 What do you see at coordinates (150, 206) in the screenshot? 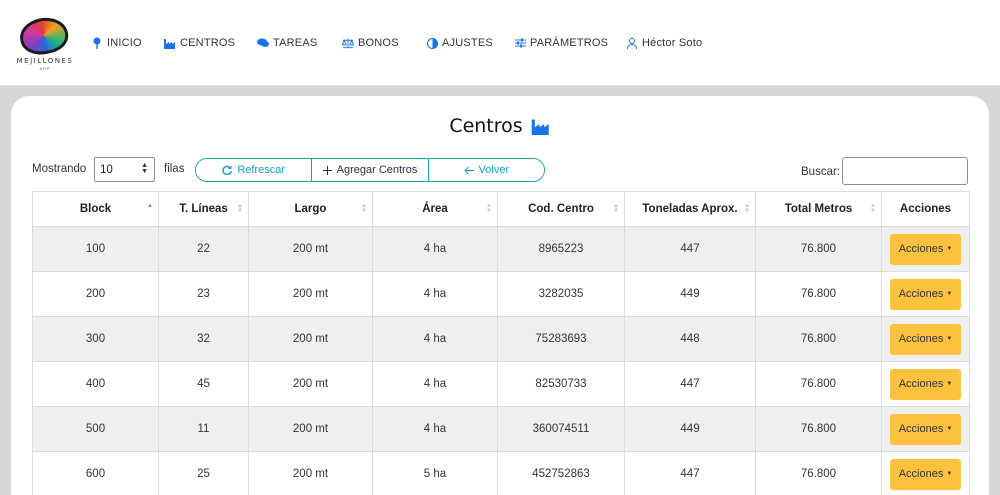
I see `sort-asc-icon: ▲` at bounding box center [150, 206].